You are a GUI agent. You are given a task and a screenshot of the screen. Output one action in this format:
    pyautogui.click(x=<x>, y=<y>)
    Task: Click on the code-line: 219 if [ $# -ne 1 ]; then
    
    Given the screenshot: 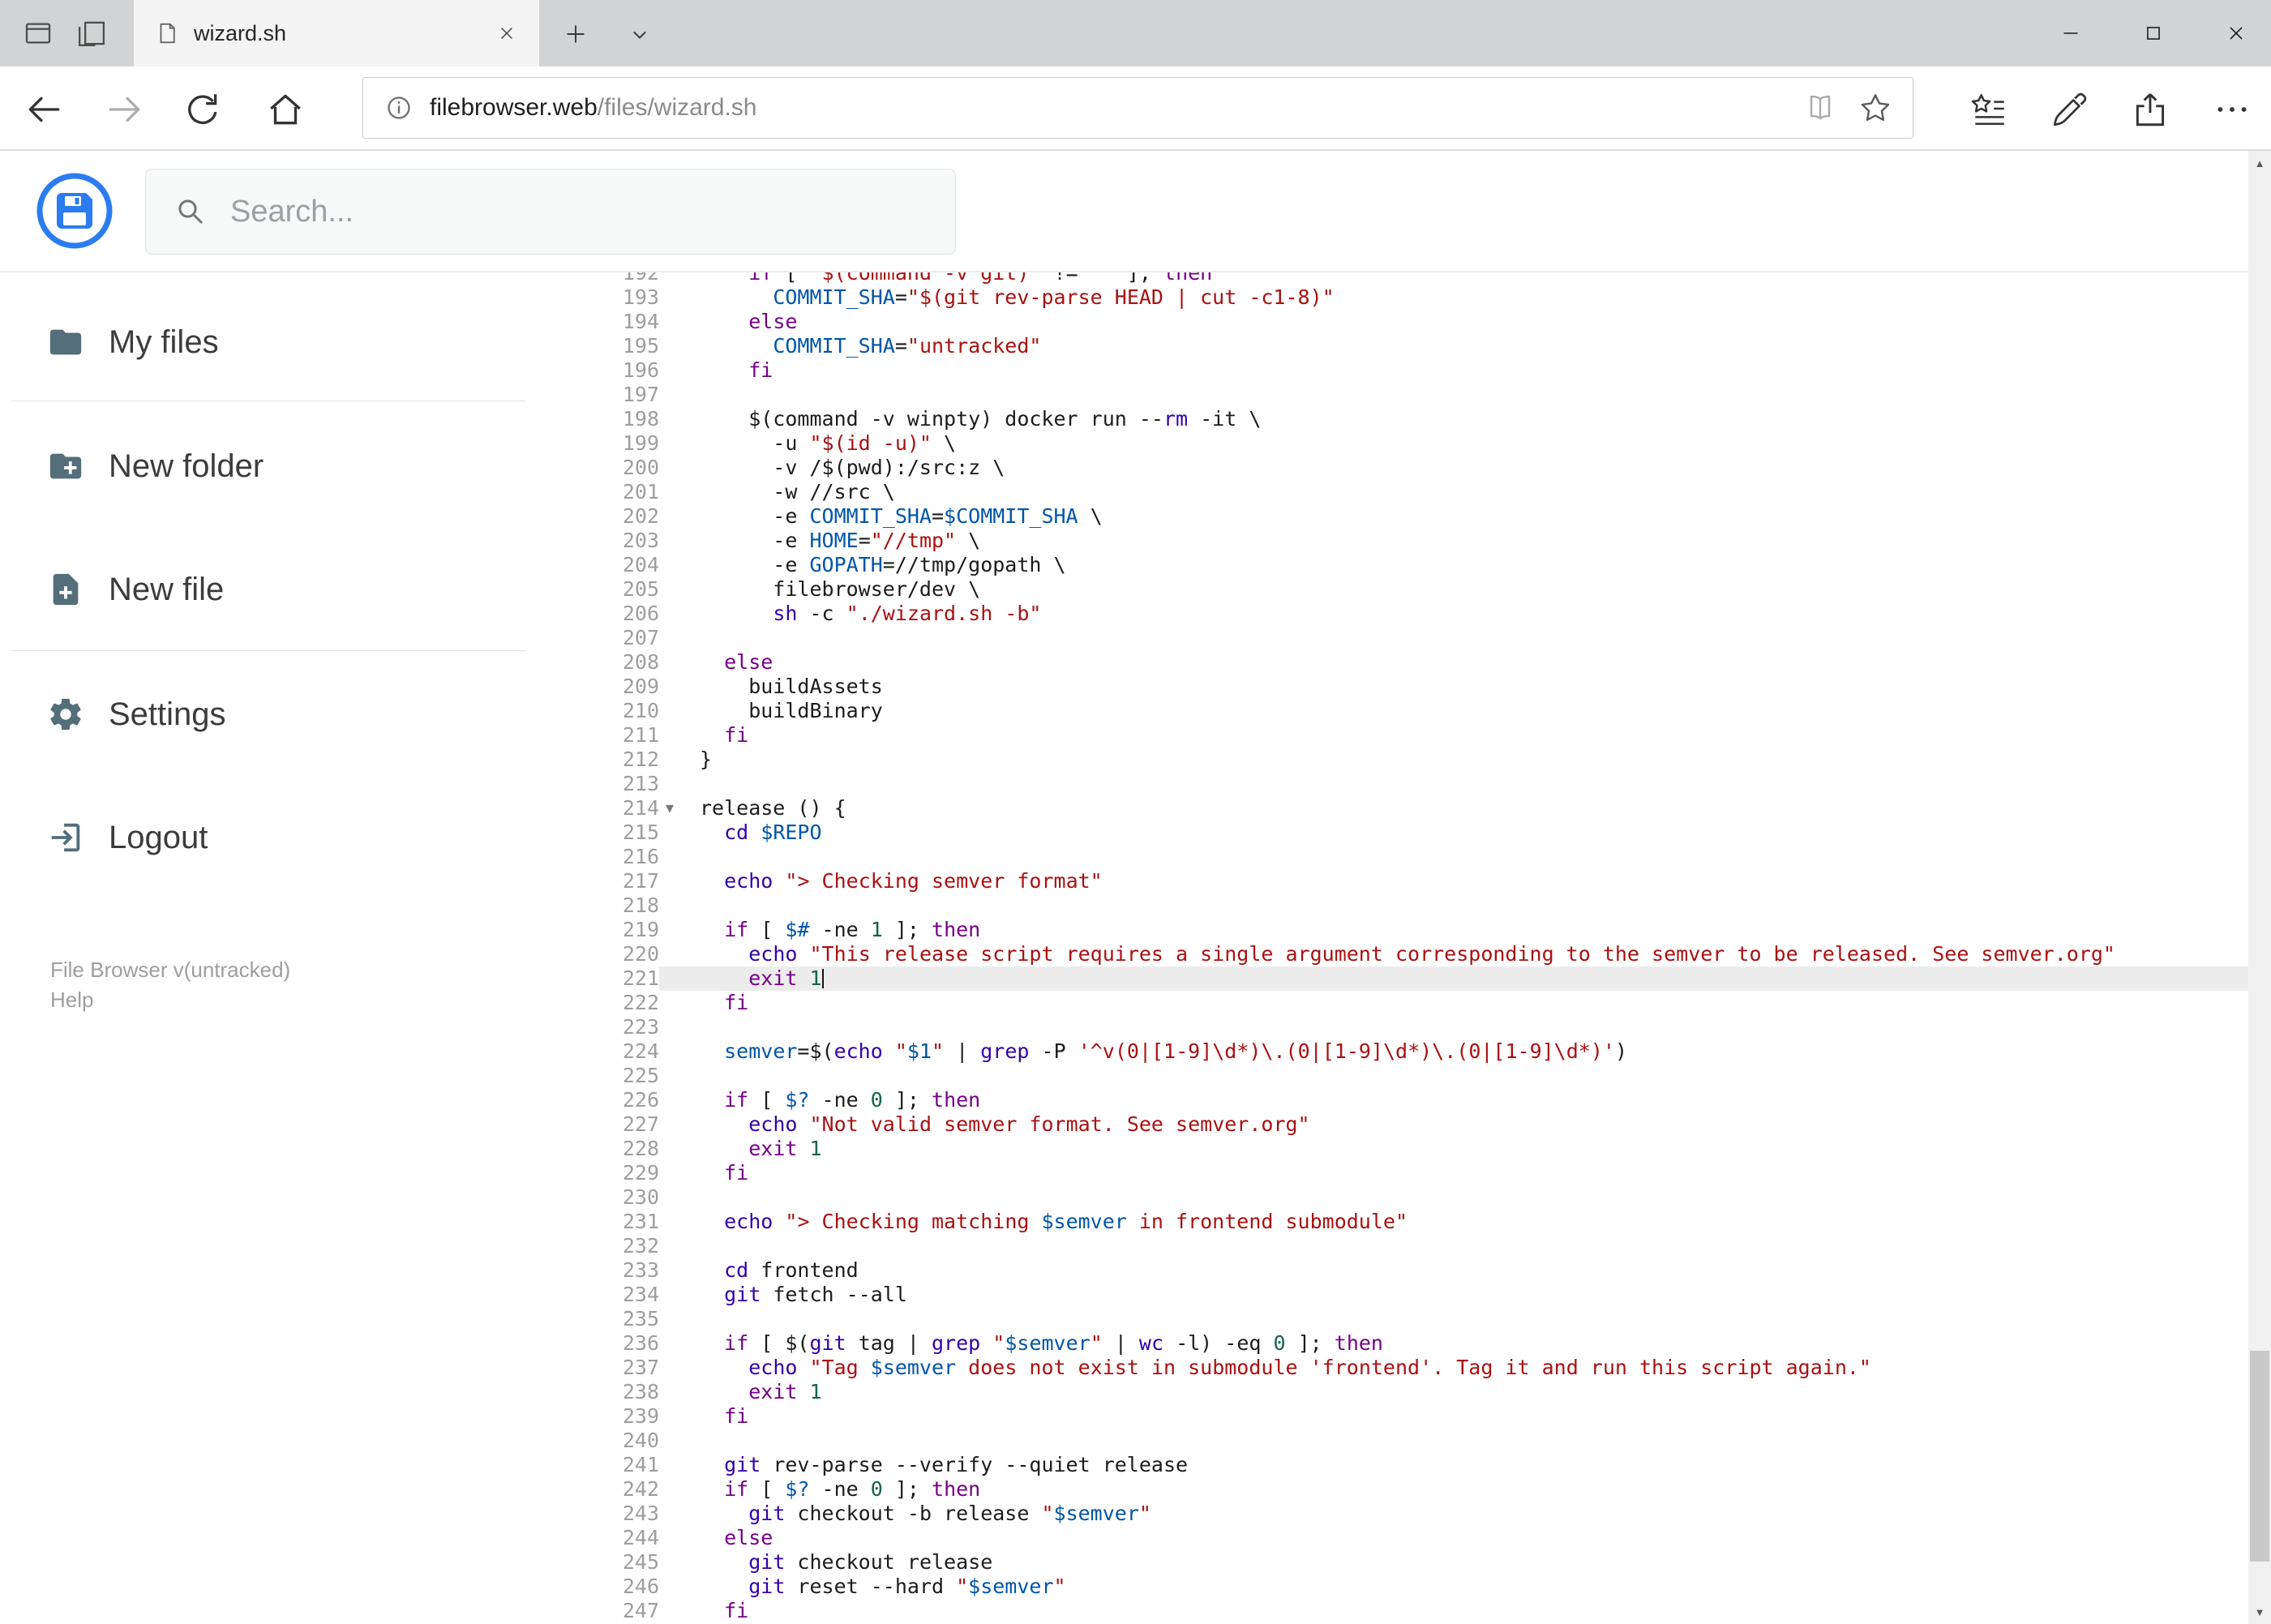 What is the action you would take?
    pyautogui.click(x=1421, y=930)
    